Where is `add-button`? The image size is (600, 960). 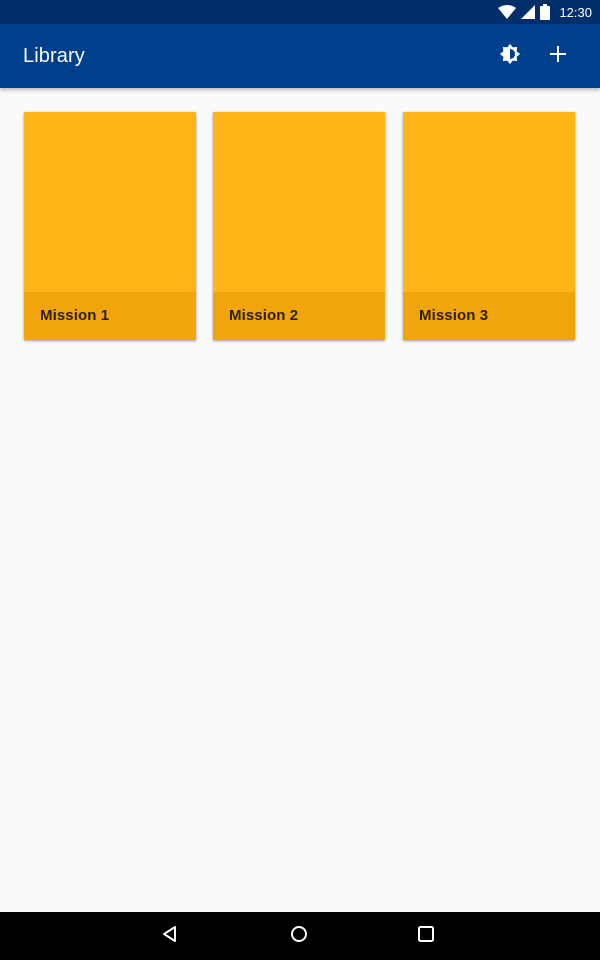 add-button is located at coordinates (558, 56).